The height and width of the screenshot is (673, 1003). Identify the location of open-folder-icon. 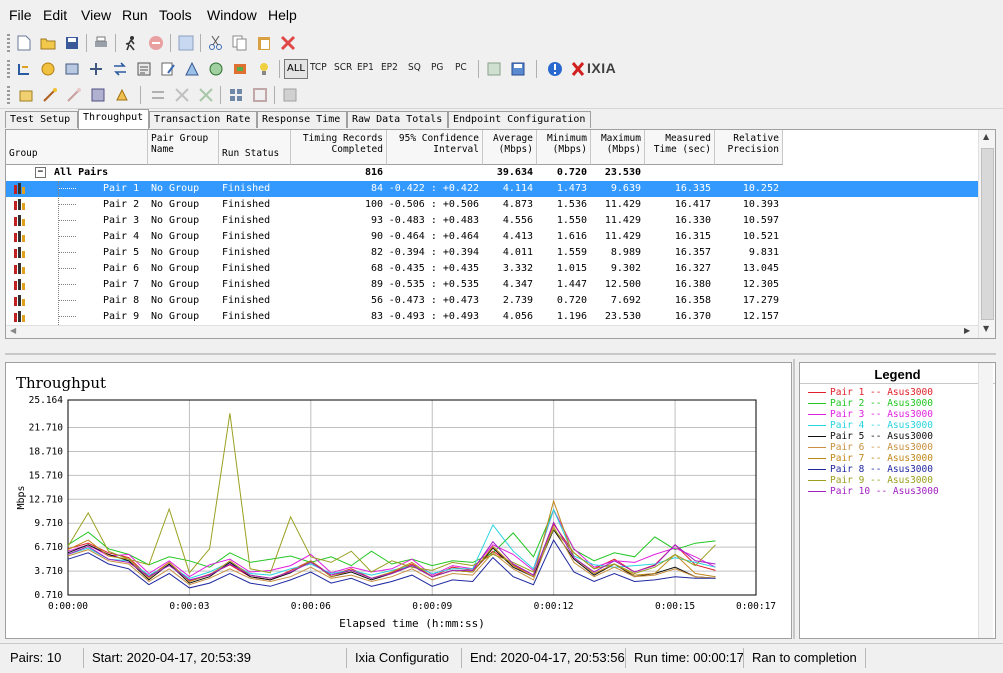
(48, 43).